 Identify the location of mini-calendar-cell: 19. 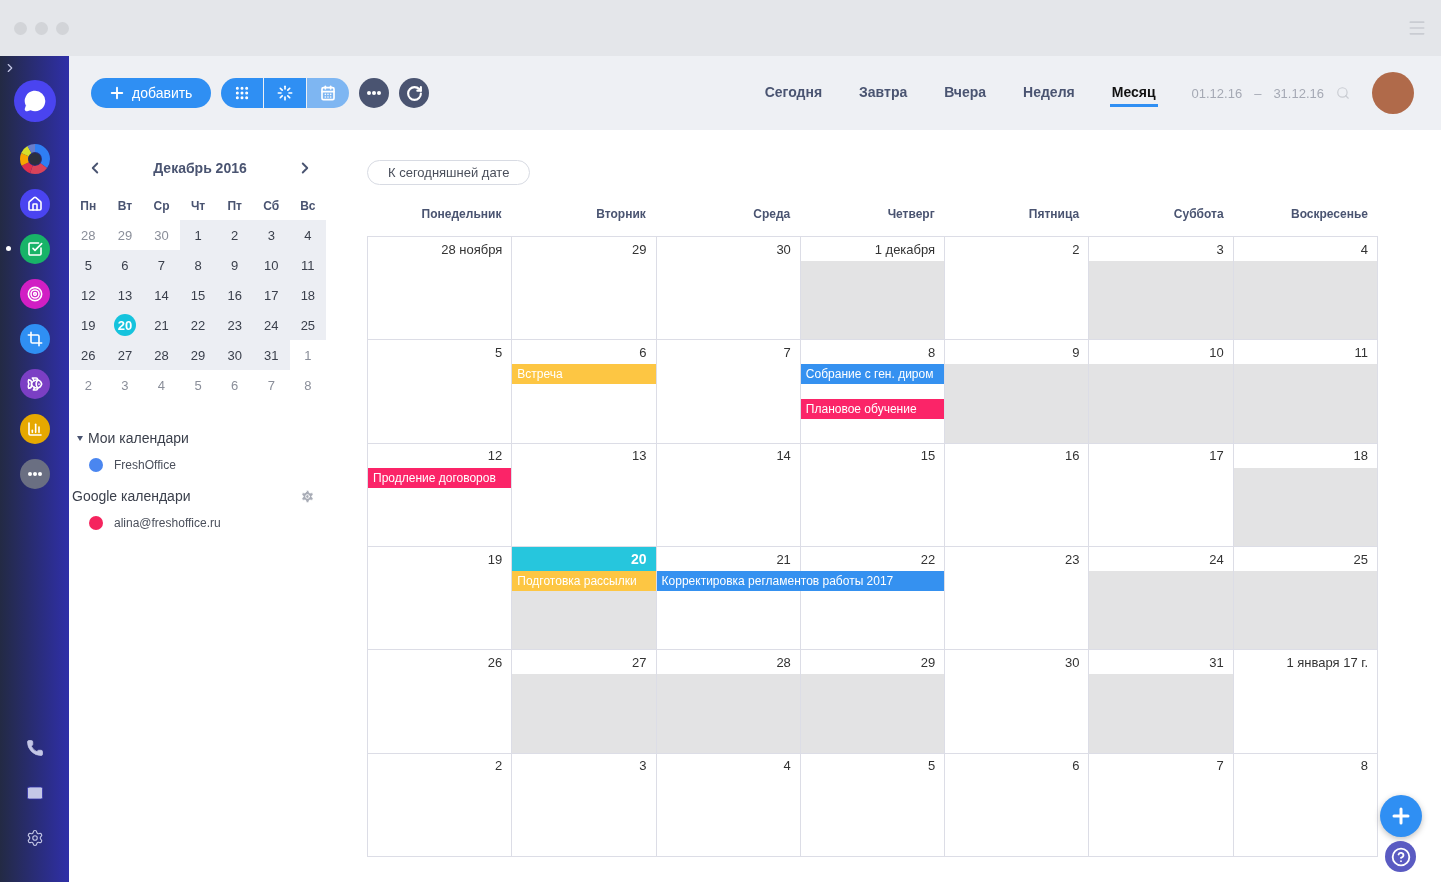
(88, 325).